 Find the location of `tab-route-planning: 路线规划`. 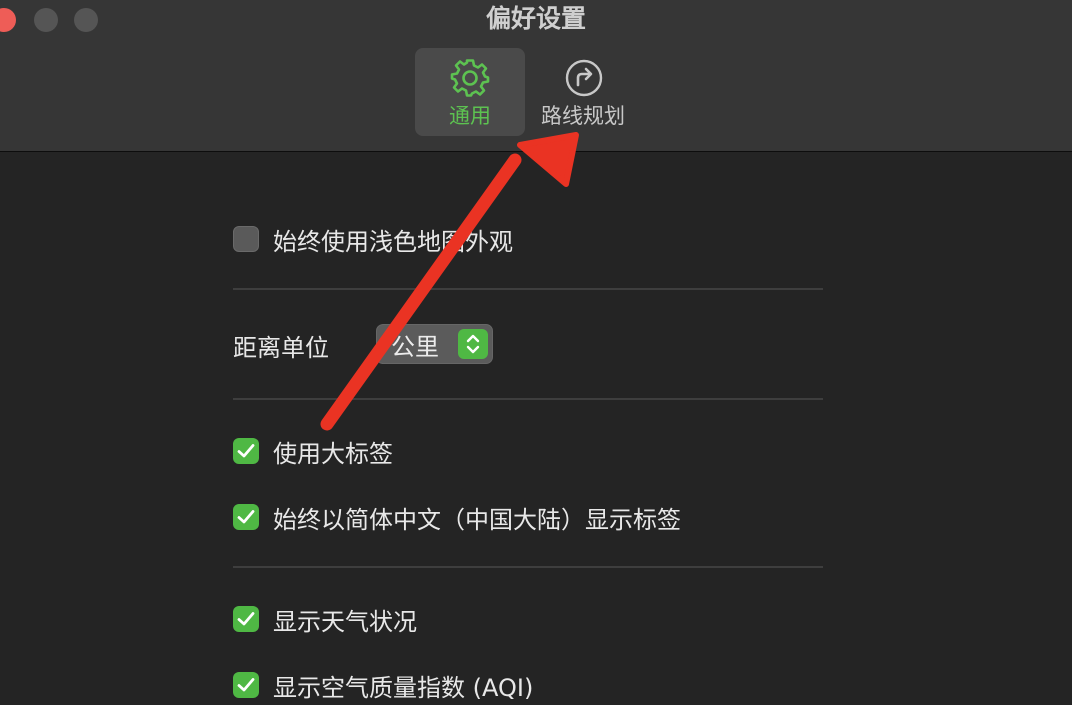

tab-route-planning: 路线规划 is located at coordinates (583, 92).